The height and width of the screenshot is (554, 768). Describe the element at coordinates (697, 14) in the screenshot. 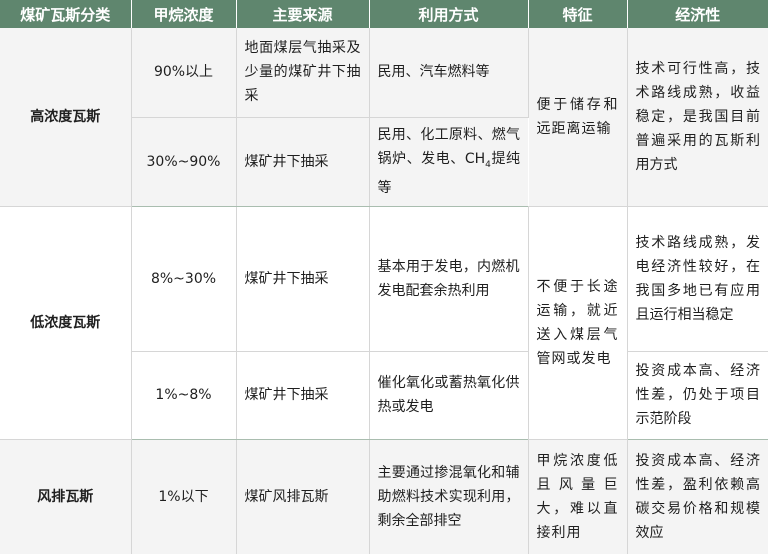

I see `header-economy: 经济性` at that location.